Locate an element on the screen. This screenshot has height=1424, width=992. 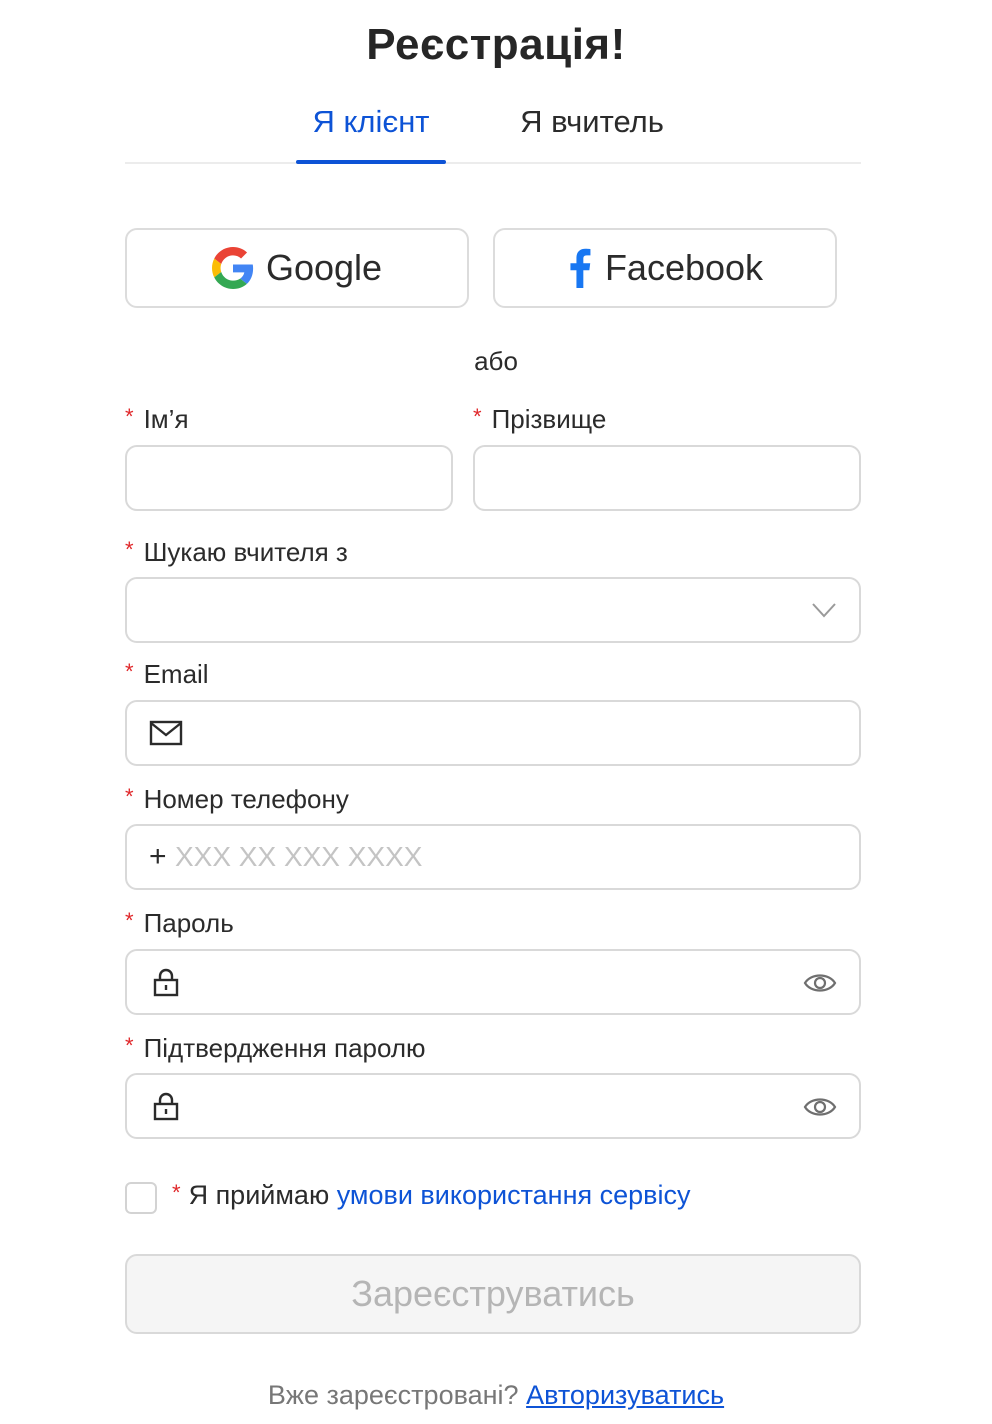
terms-text: * Я приймаю умови використання сервісу is located at coordinates (431, 1195).